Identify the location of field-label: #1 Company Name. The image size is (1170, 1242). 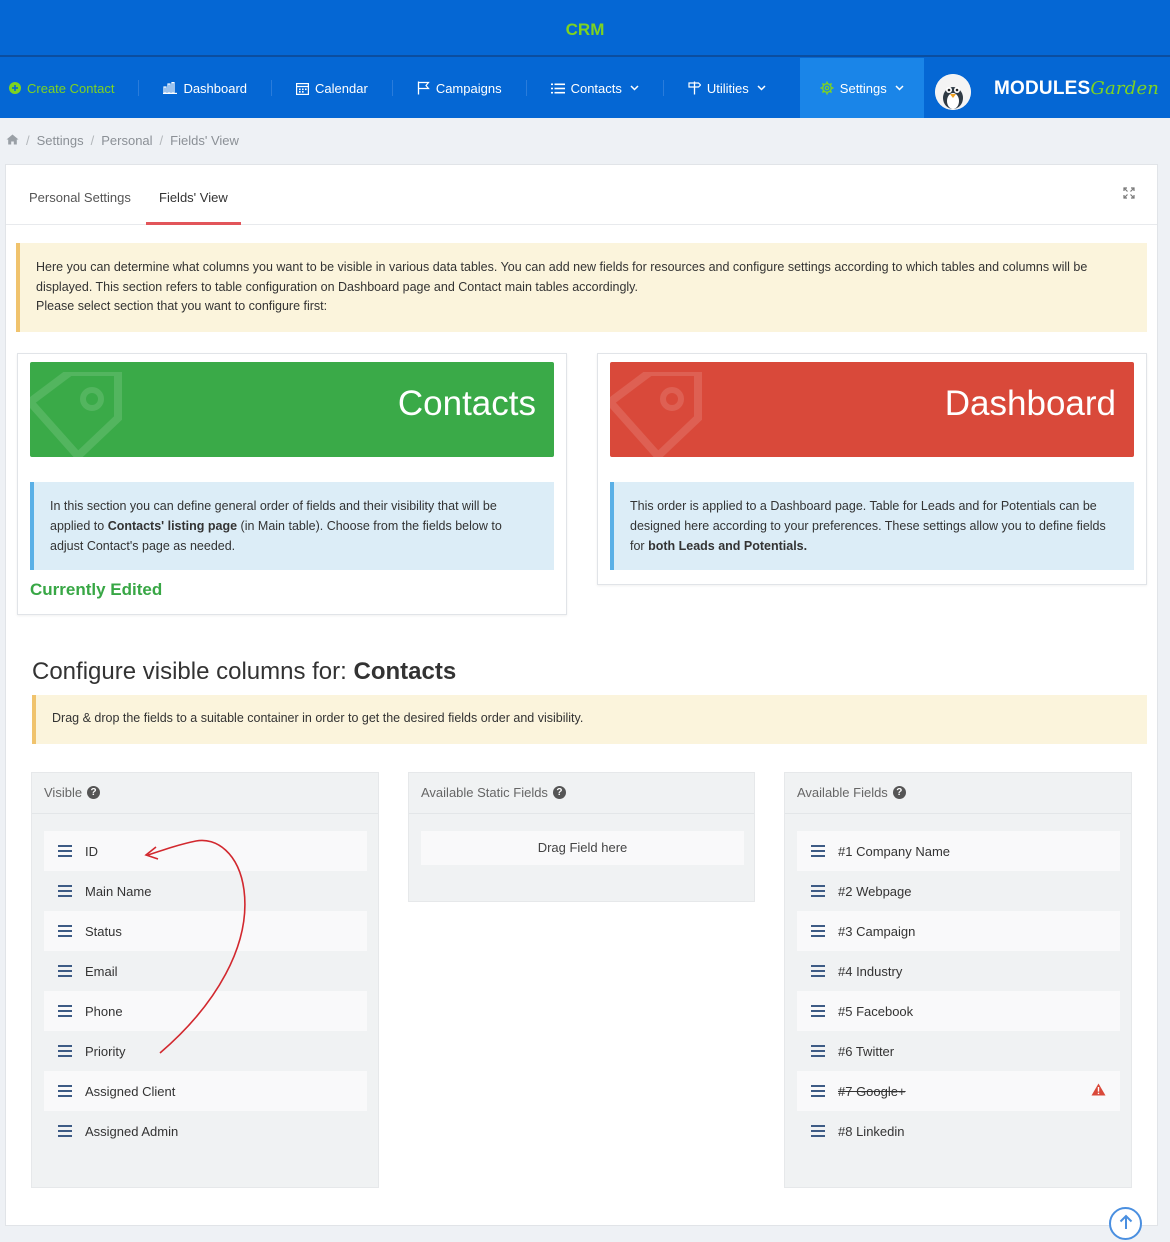
(894, 851).